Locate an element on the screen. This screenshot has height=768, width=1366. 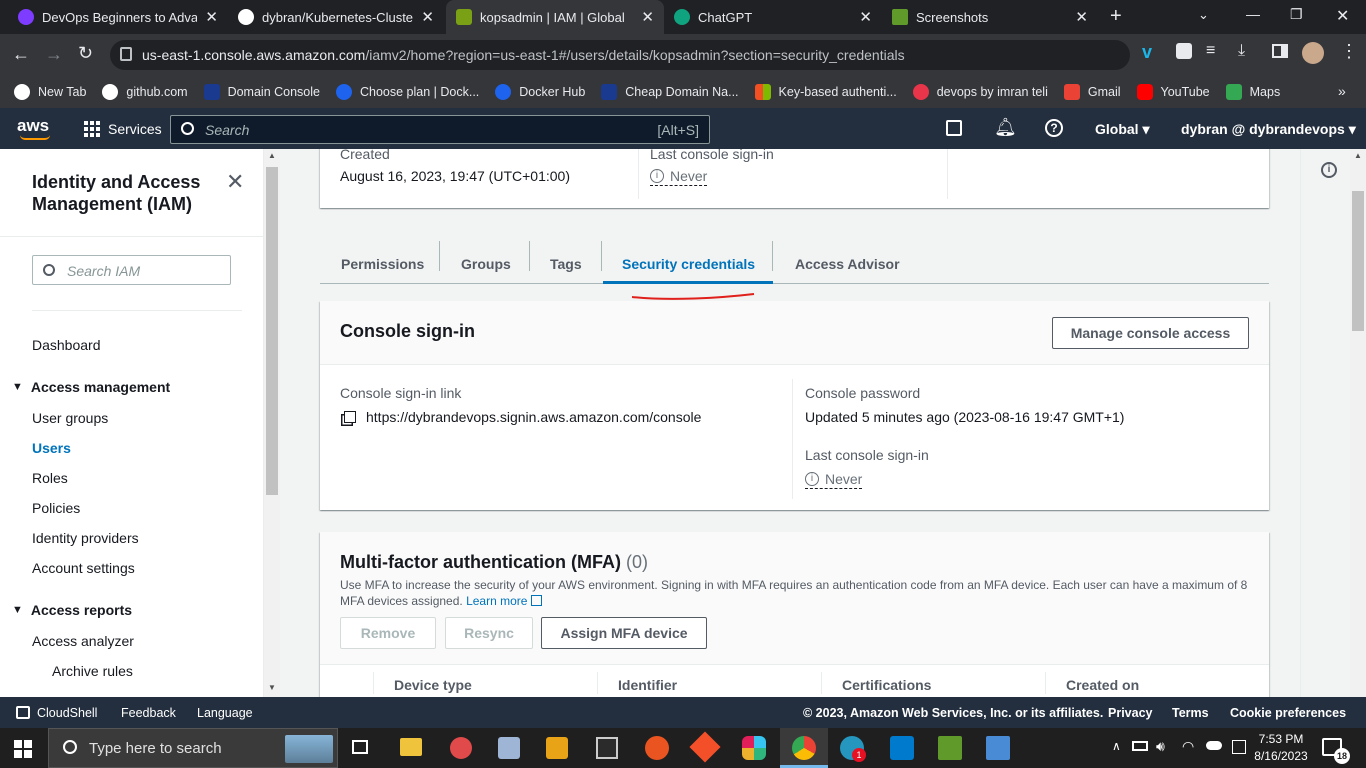
info-panel-icon: i is located at coordinates (1329, 170).